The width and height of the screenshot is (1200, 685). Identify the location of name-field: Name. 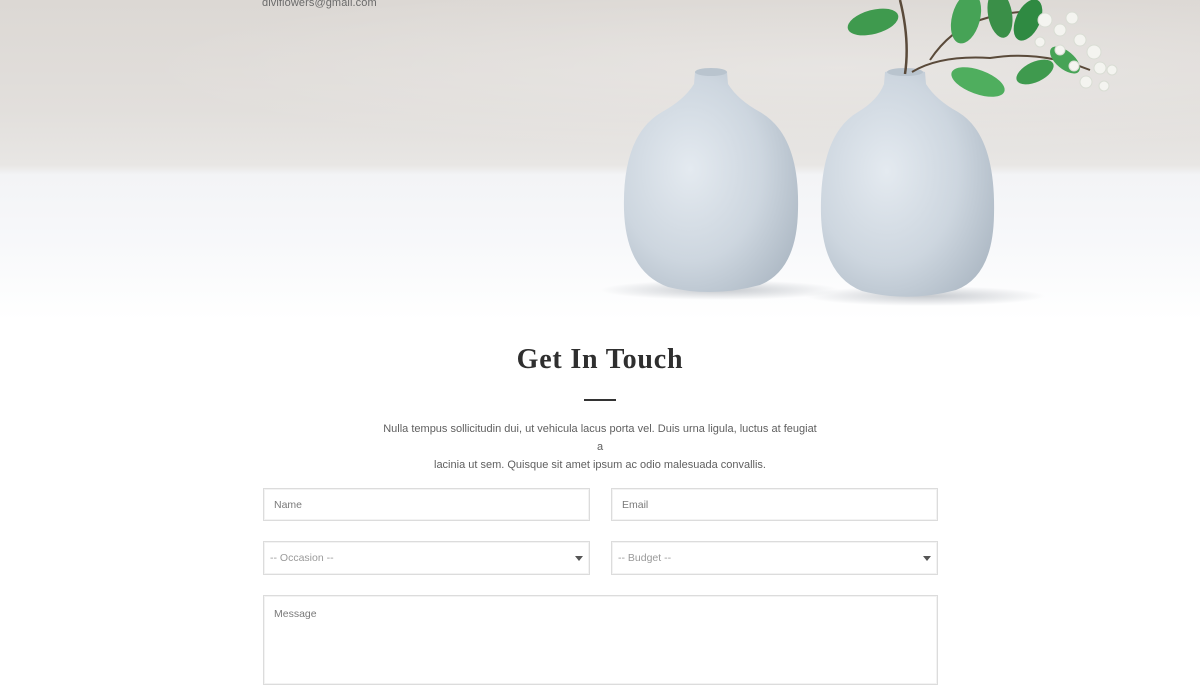
(426, 504).